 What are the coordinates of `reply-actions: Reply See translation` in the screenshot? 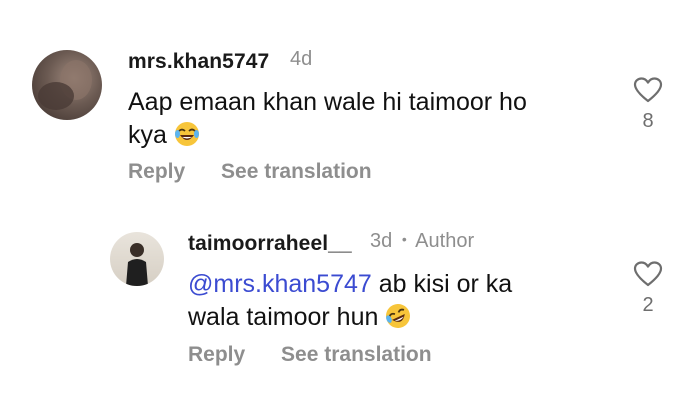 It's located at (310, 355).